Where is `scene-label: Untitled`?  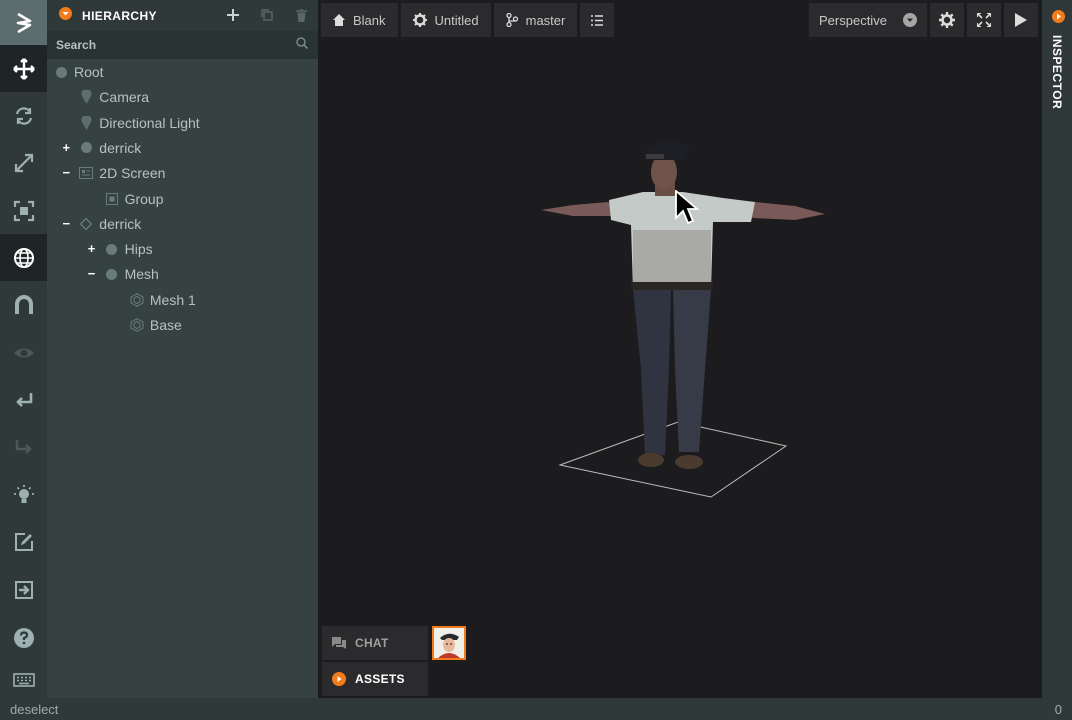
scene-label: Untitled is located at coordinates (456, 20).